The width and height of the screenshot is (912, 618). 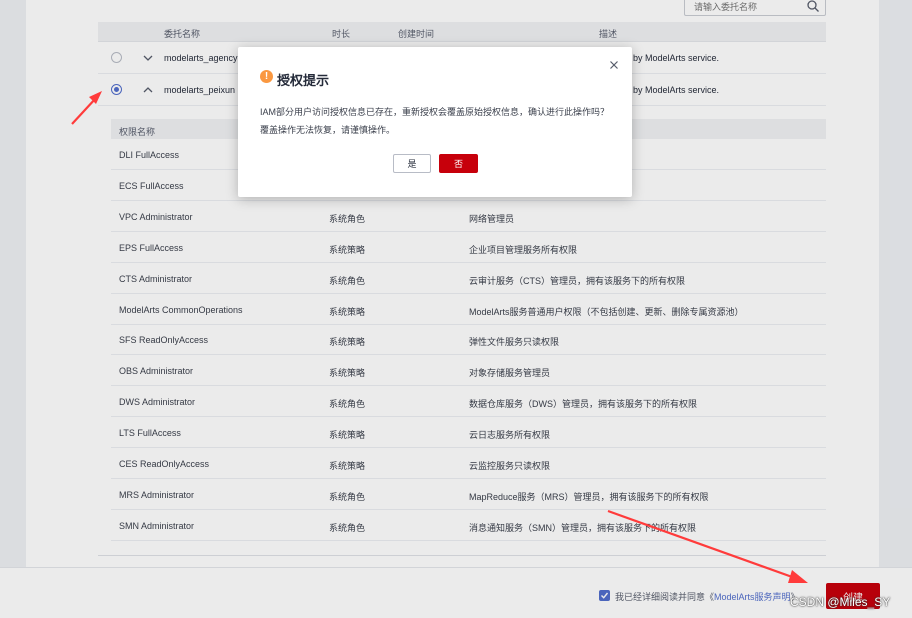 What do you see at coordinates (707, 546) in the screenshot?
I see `annotation-arrow-right` at bounding box center [707, 546].